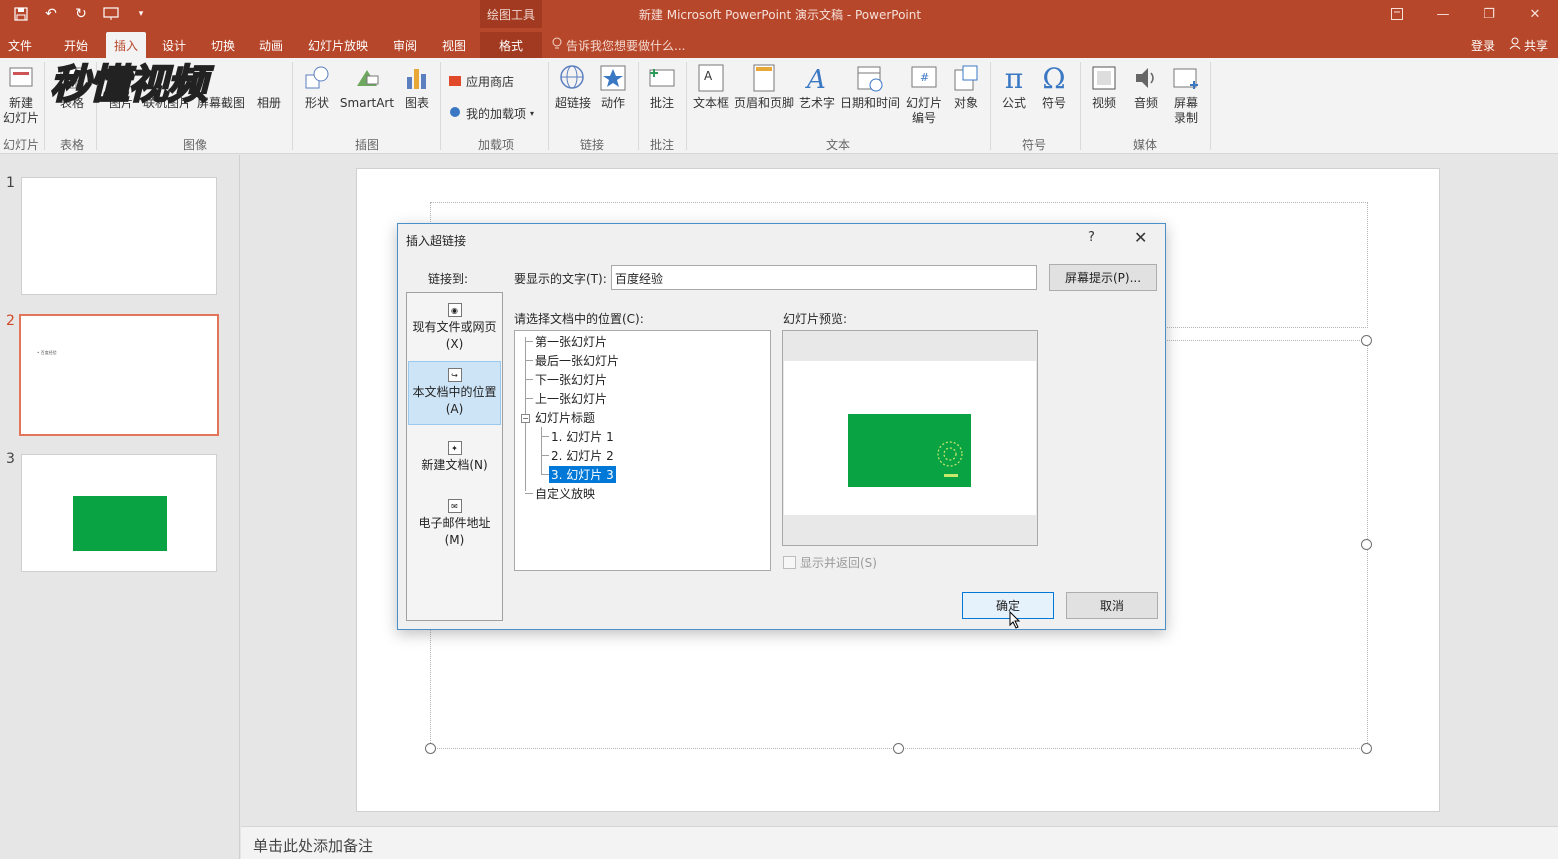  Describe the element at coordinates (119, 375) in the screenshot. I see `slide-thumbnail-2: • 百度经验` at that location.